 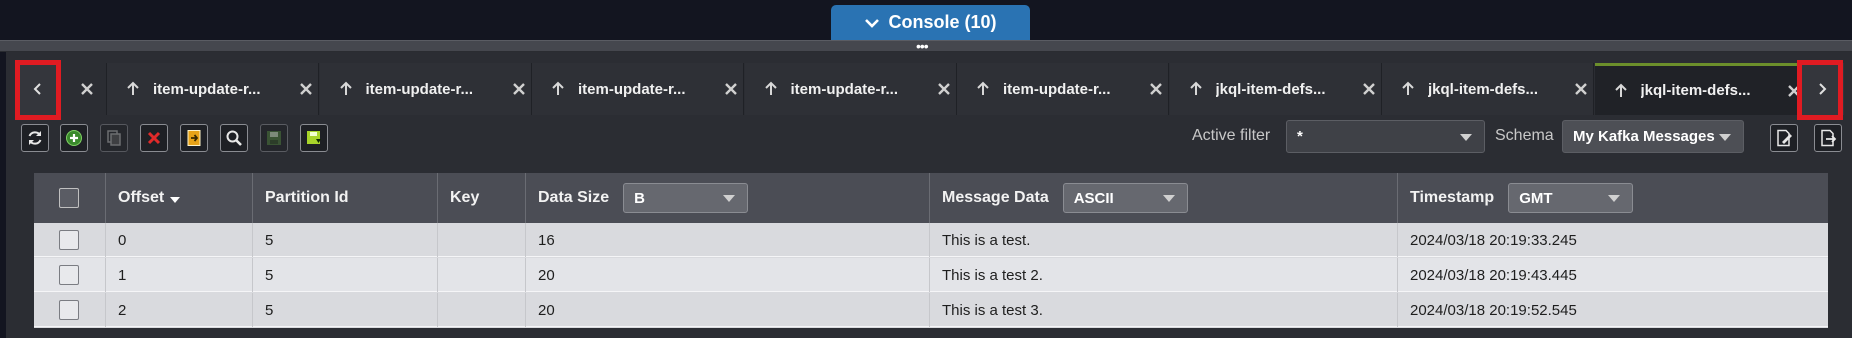 What do you see at coordinates (1571, 198) in the screenshot?
I see `timezone-select: GMT` at bounding box center [1571, 198].